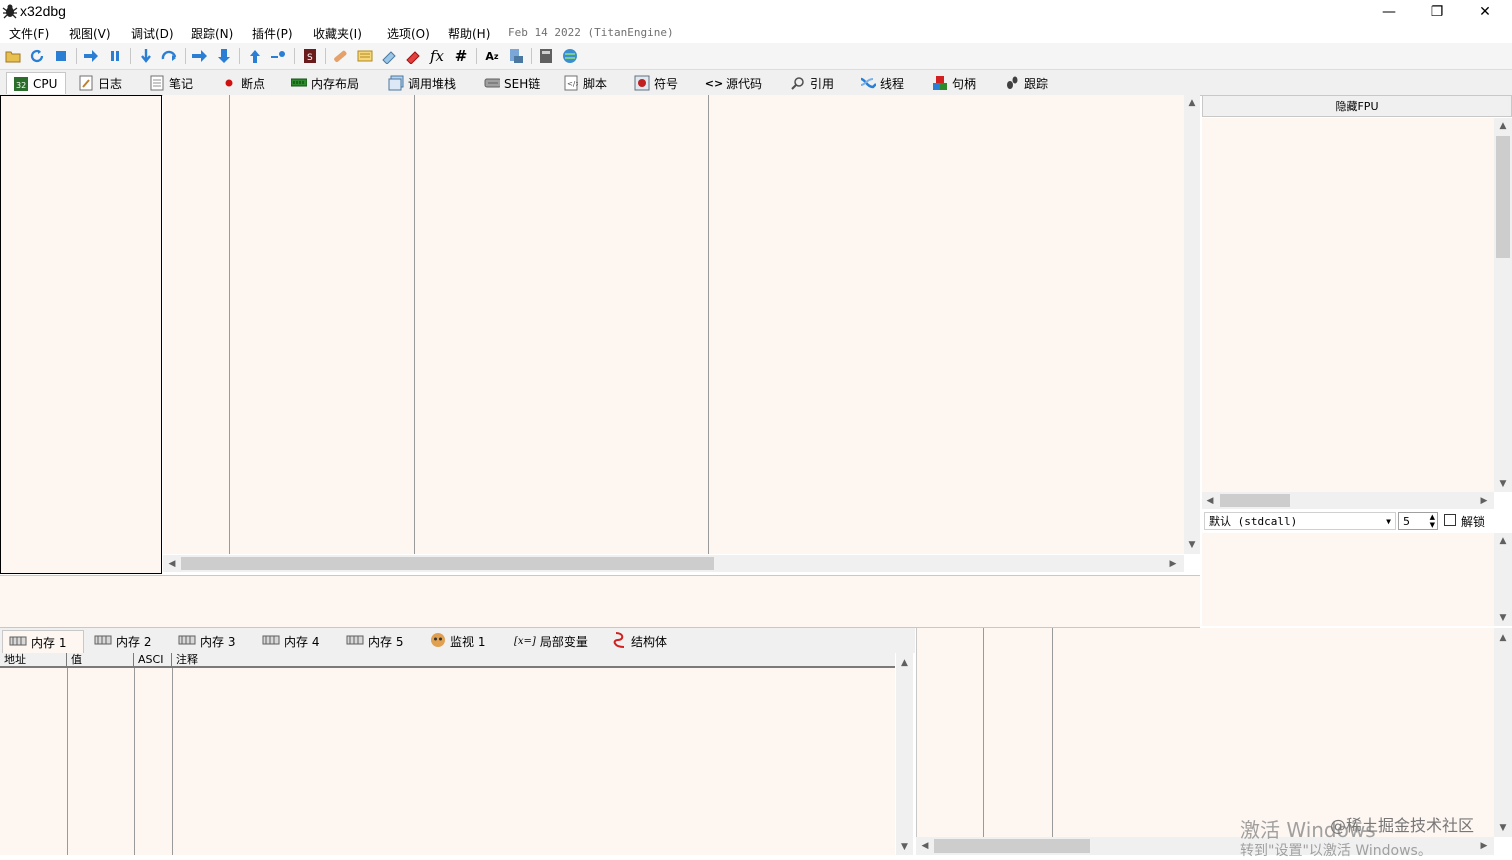 This screenshot has width=1512, height=860. What do you see at coordinates (100, 659) in the screenshot?
I see `column-value: 值` at bounding box center [100, 659].